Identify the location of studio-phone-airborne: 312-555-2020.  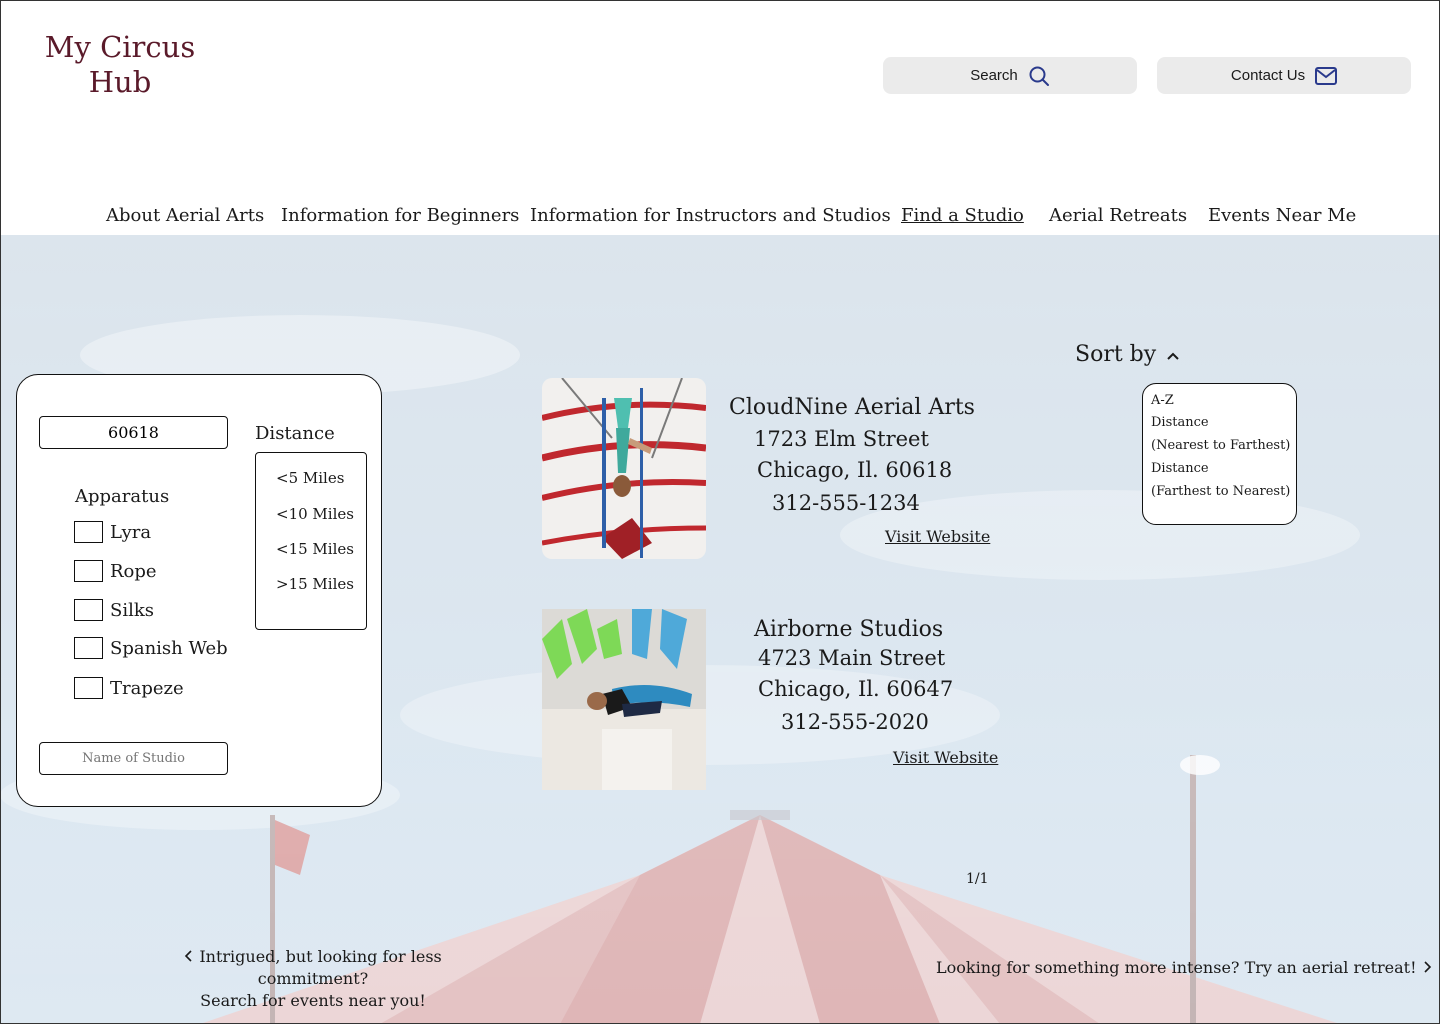
(855, 722).